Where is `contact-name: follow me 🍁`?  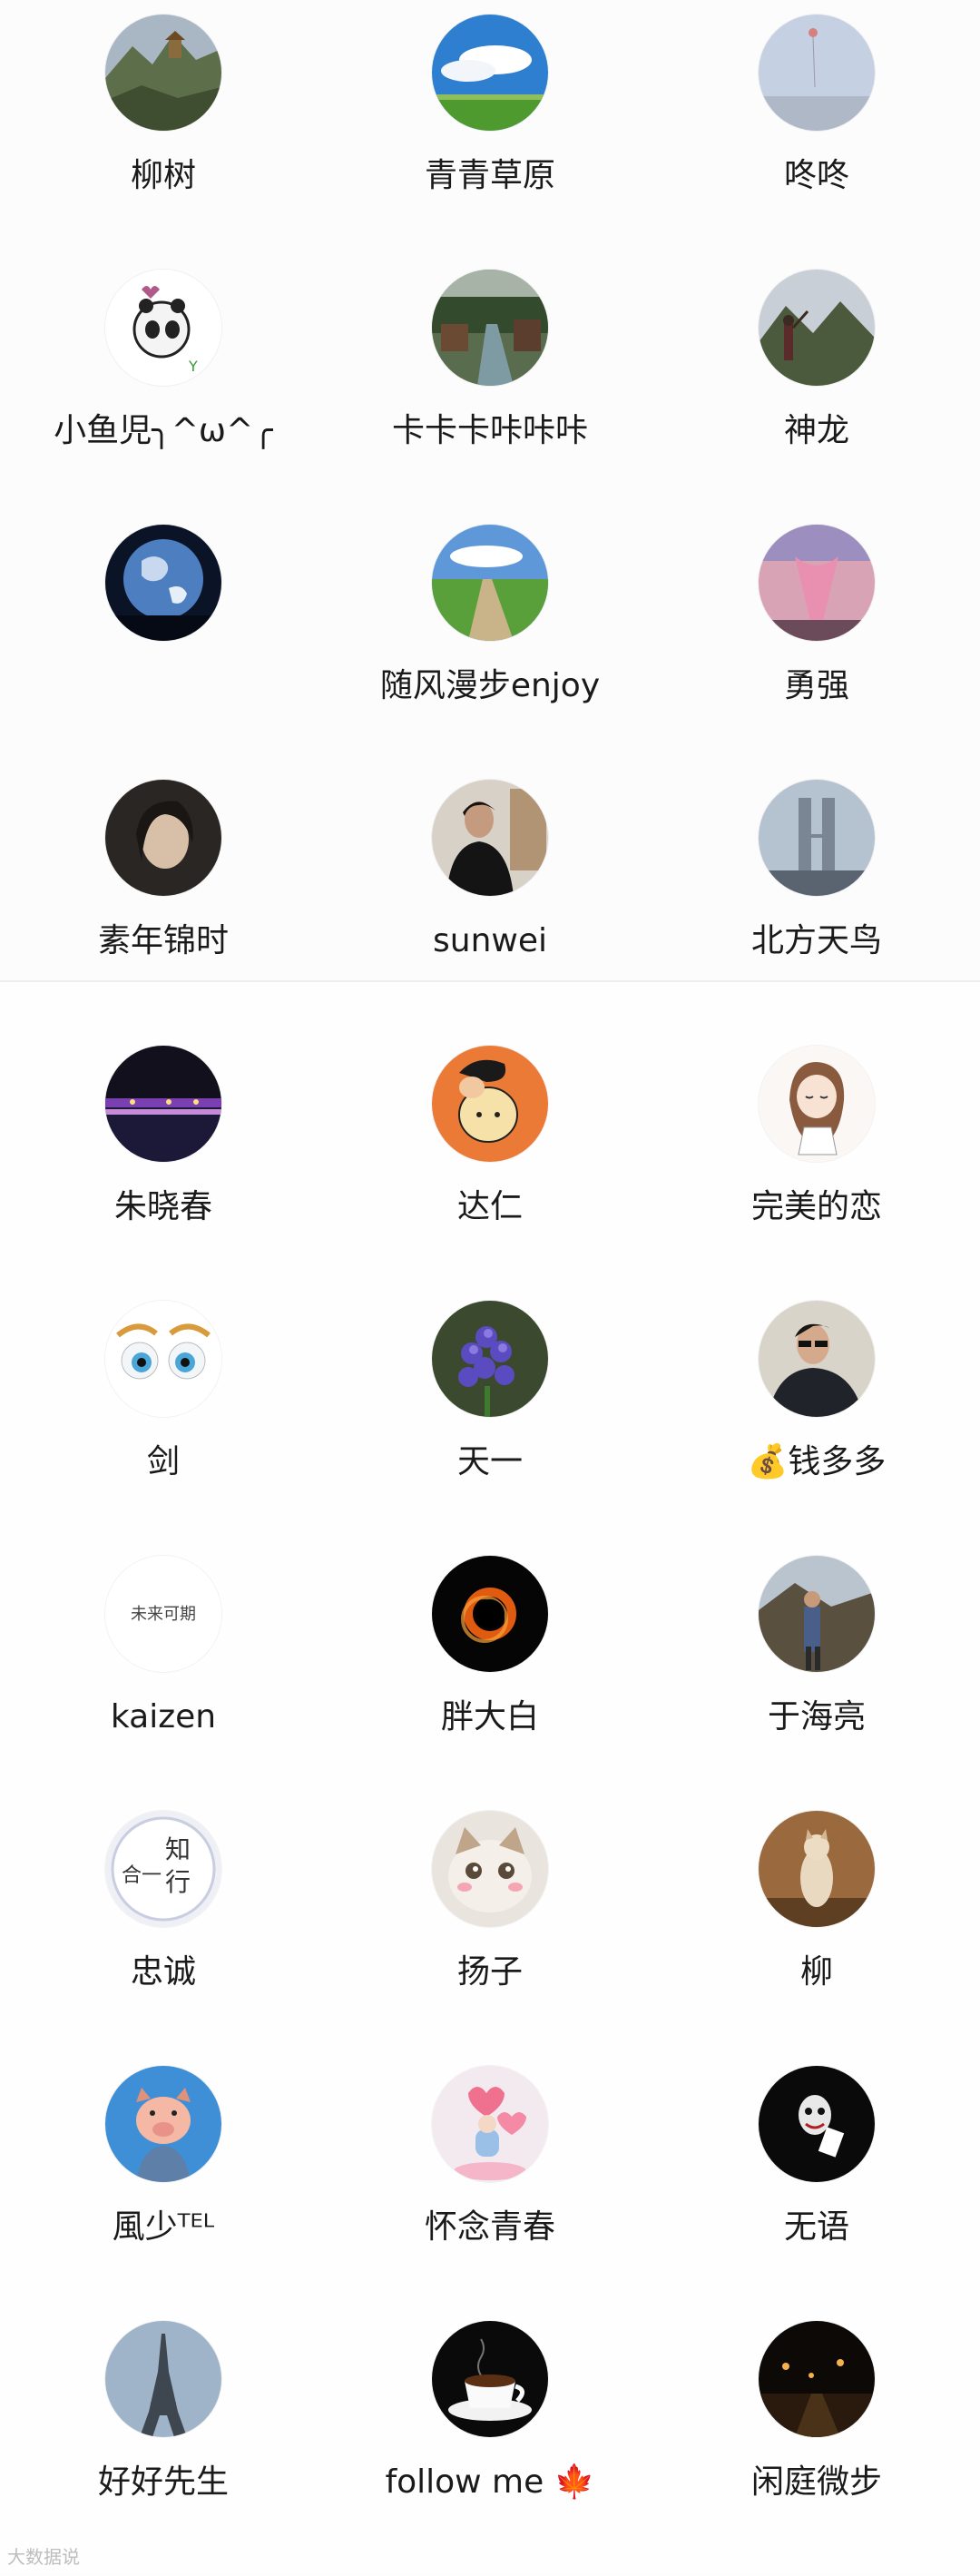 contact-name: follow me 🍁 is located at coordinates (490, 2482).